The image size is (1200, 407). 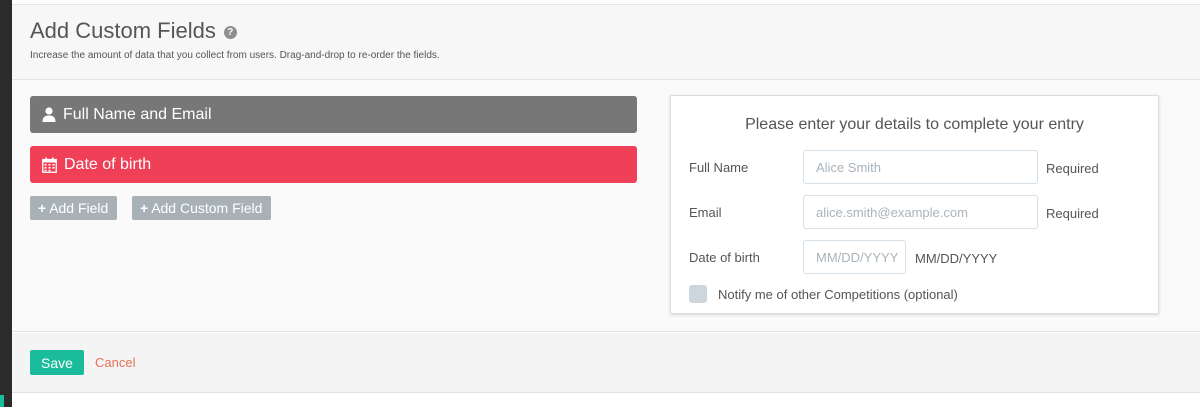 I want to click on add-custom-field-label: Add Custom Field, so click(x=207, y=208).